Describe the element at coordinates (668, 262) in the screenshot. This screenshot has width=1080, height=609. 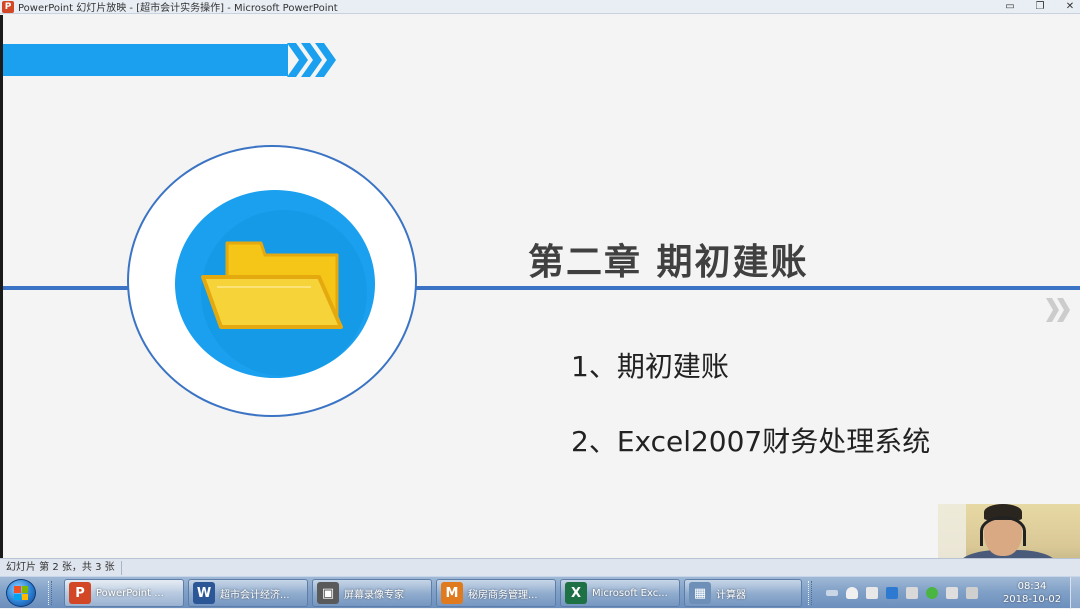
I see `chapter-title: 第二章 期初建账` at that location.